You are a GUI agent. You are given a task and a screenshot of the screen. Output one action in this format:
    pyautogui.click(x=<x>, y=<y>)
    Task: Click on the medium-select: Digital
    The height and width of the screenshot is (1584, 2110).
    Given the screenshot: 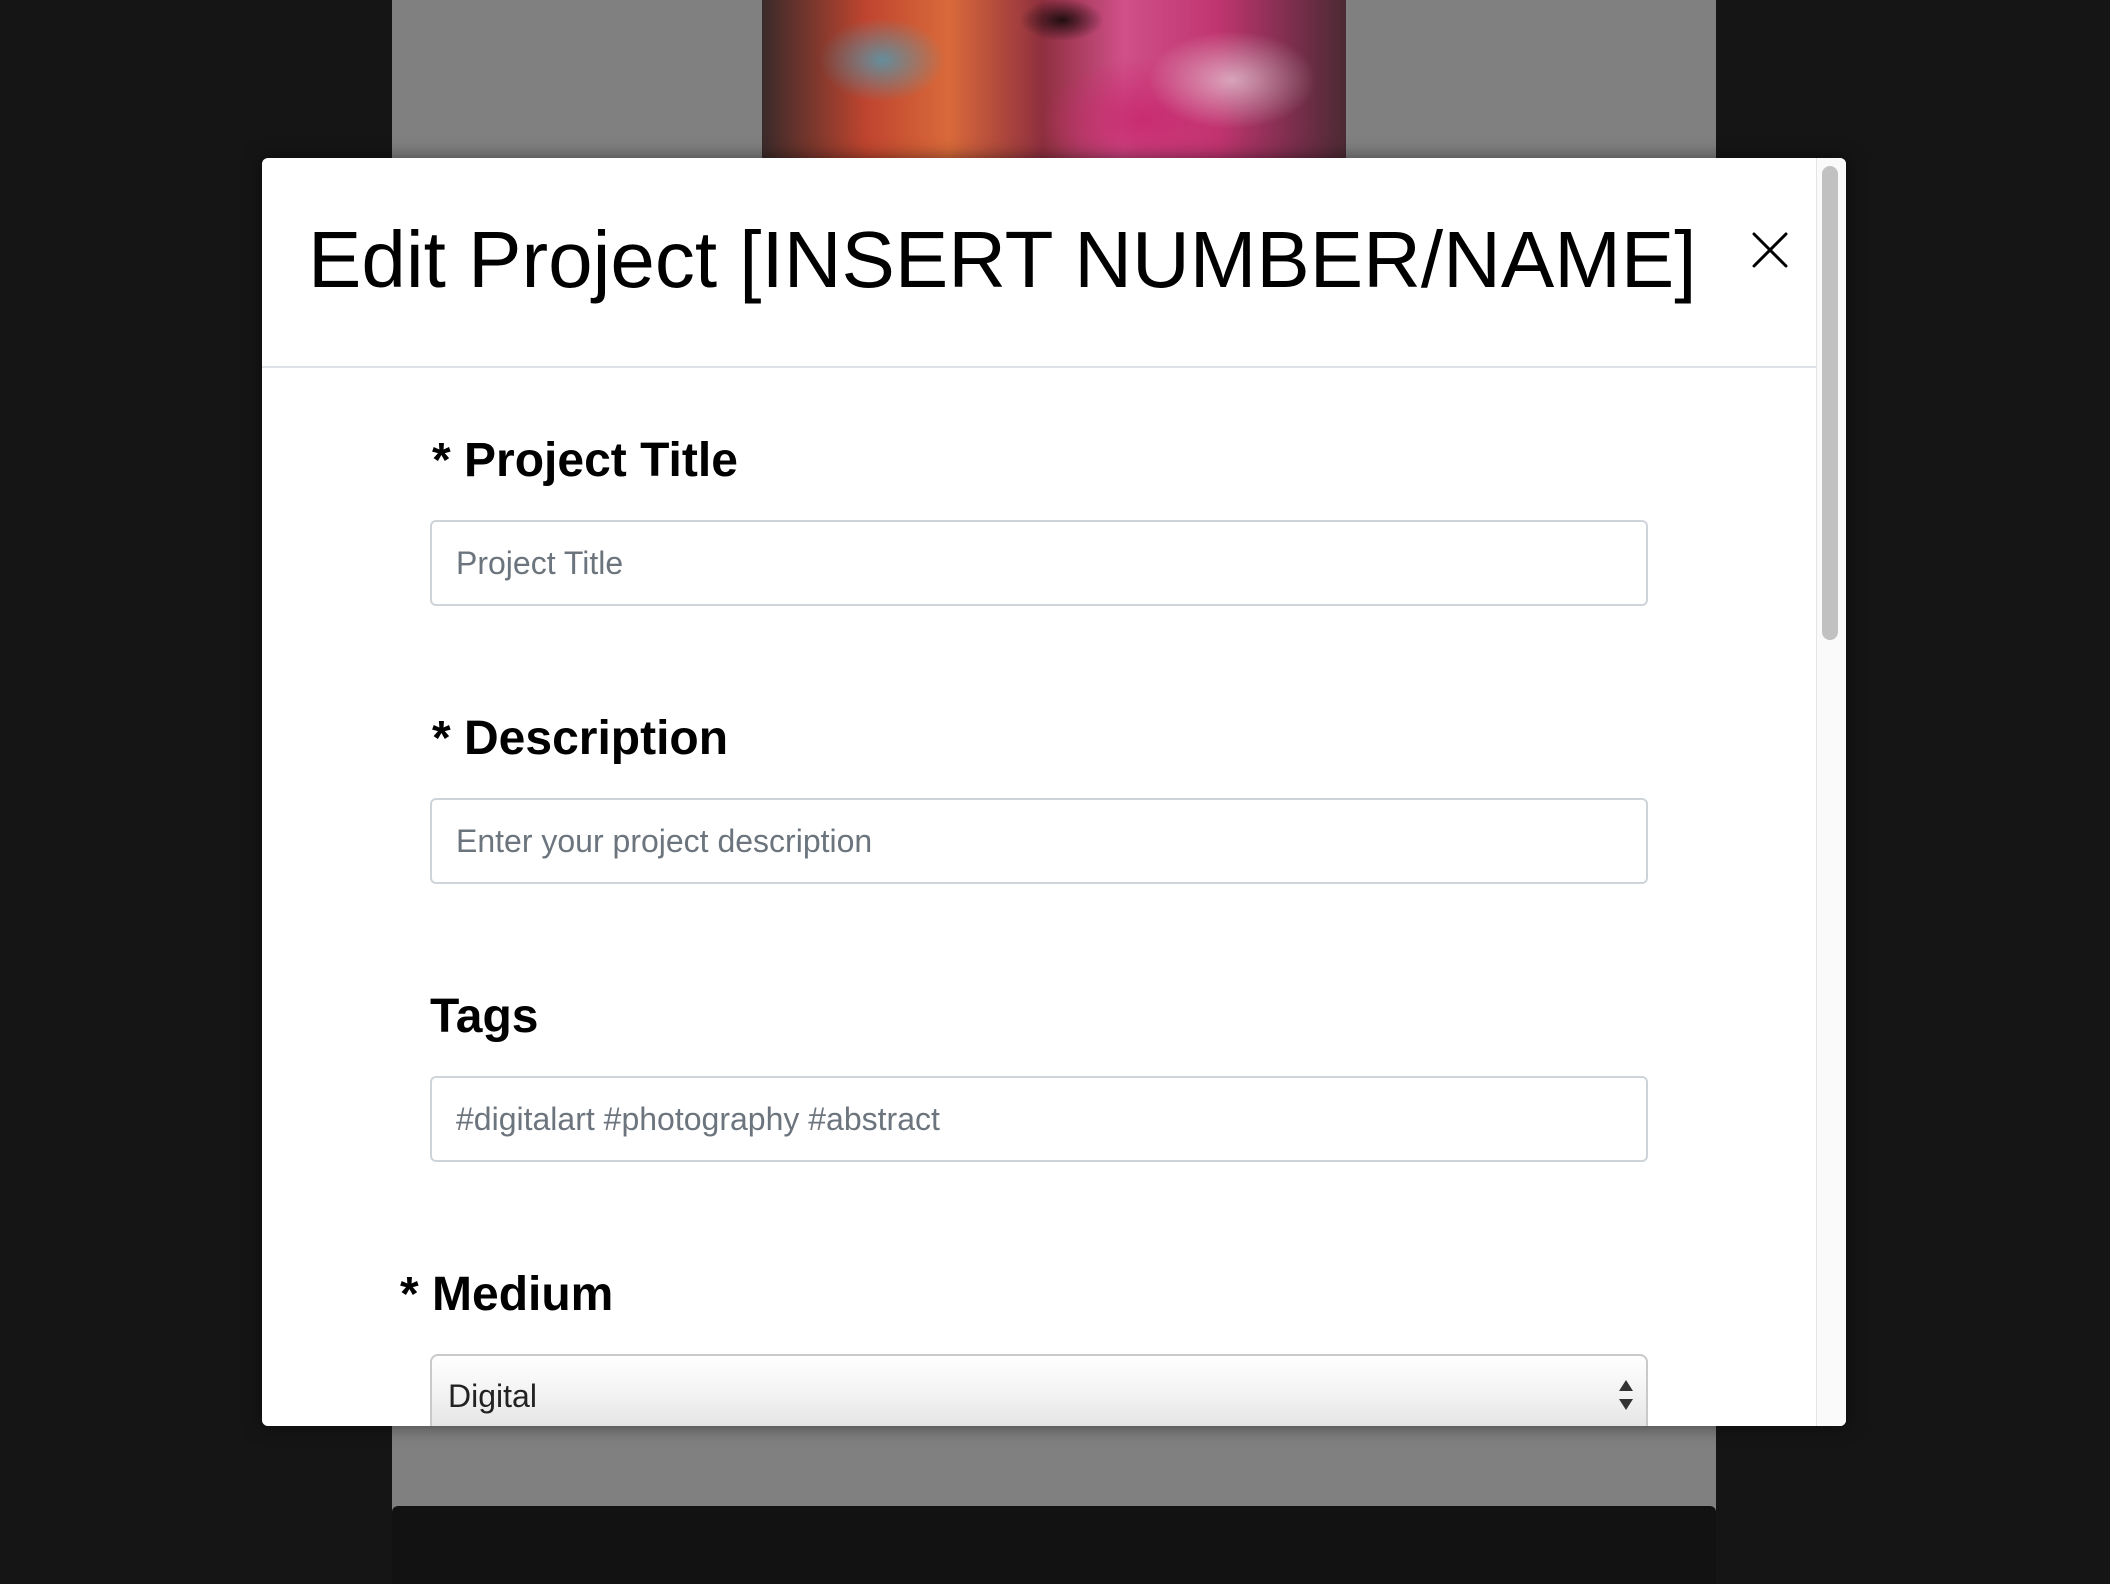 What is the action you would take?
    pyautogui.click(x=1039, y=1390)
    